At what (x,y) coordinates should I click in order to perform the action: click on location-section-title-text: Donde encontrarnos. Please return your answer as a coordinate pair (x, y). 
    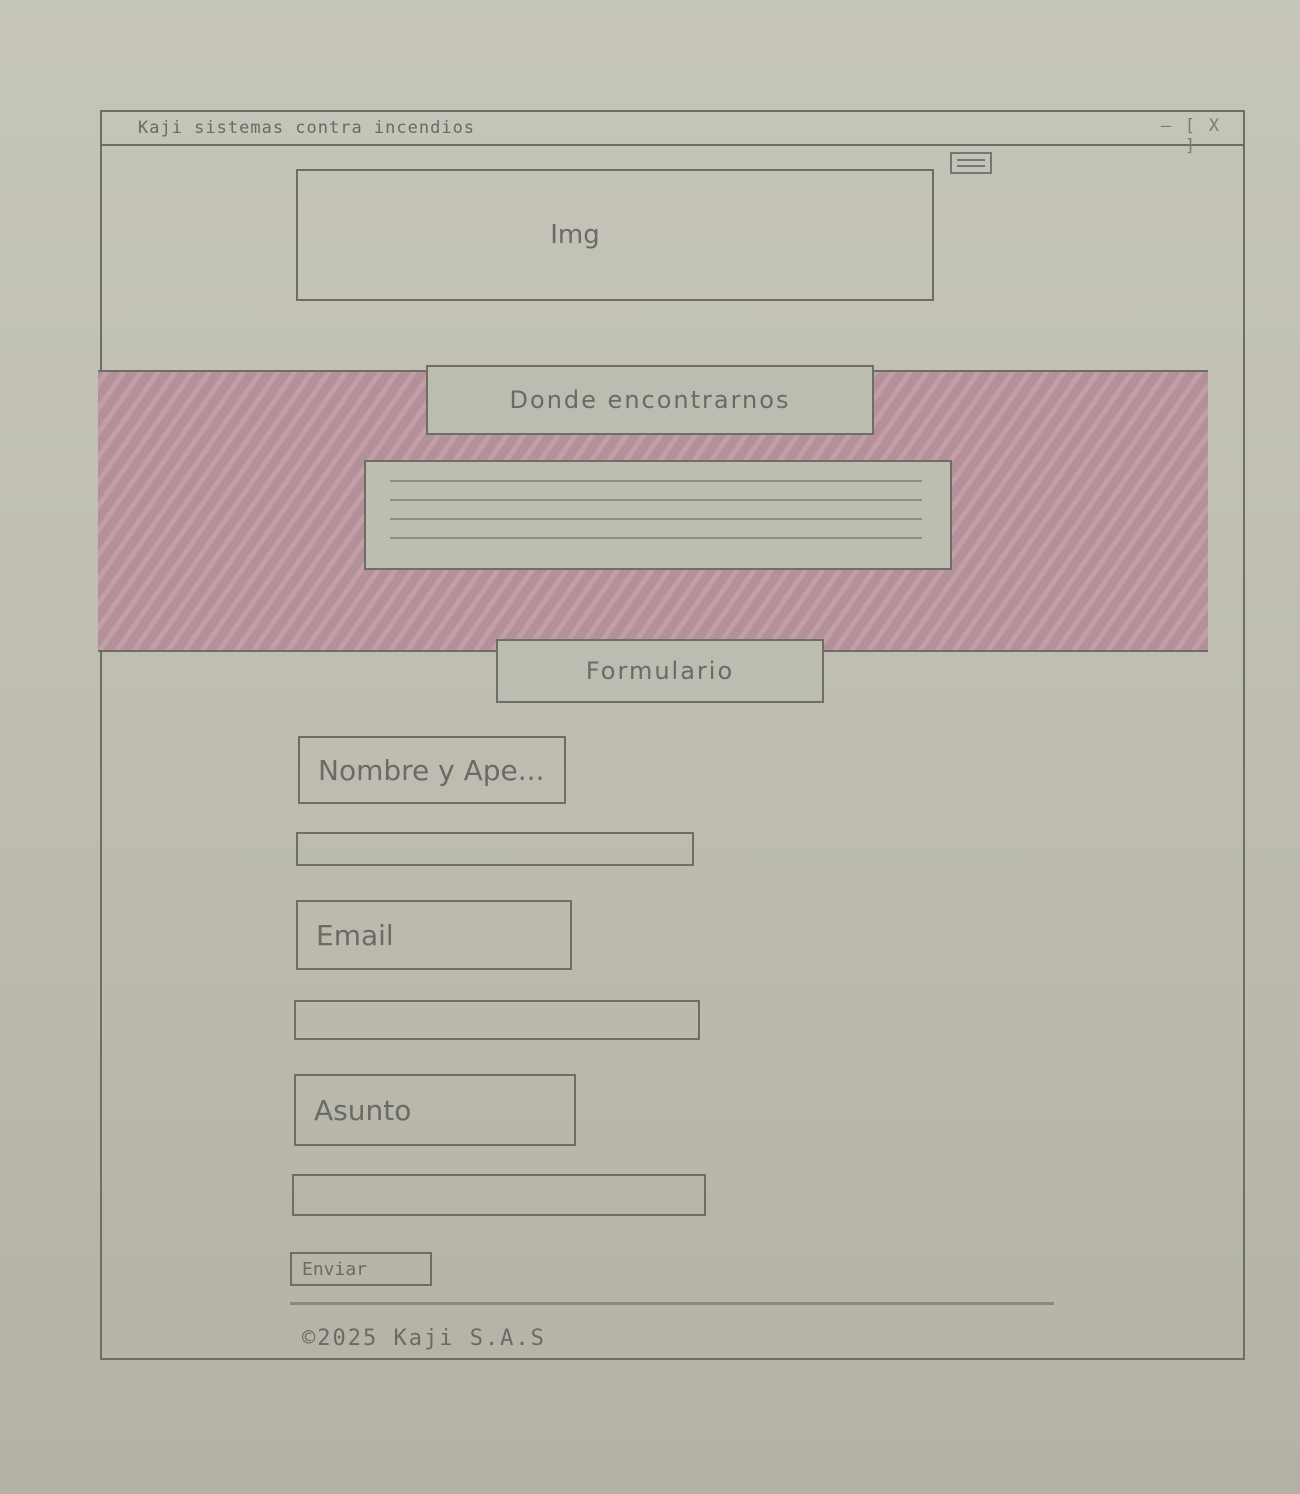
    Looking at the image, I should click on (650, 400).